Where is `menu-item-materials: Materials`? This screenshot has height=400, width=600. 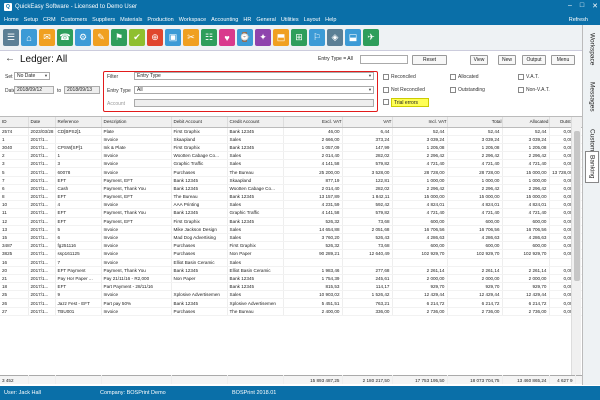 menu-item-materials: Materials is located at coordinates (131, 20).